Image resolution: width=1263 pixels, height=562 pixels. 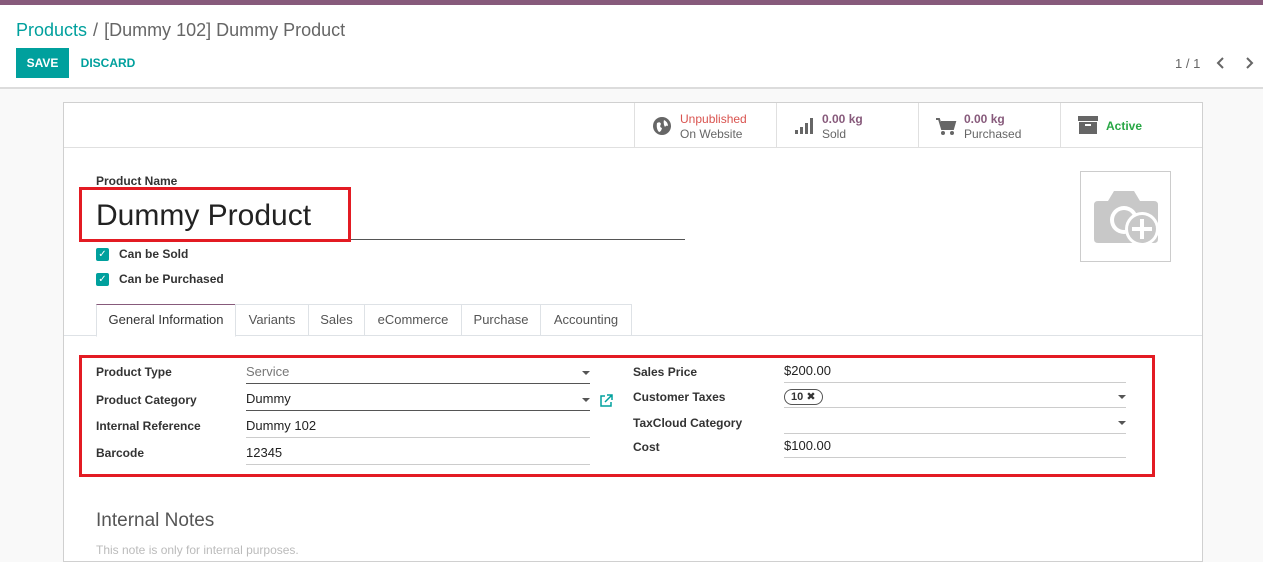 I want to click on sales-price-value: 200.00, so click(x=811, y=370).